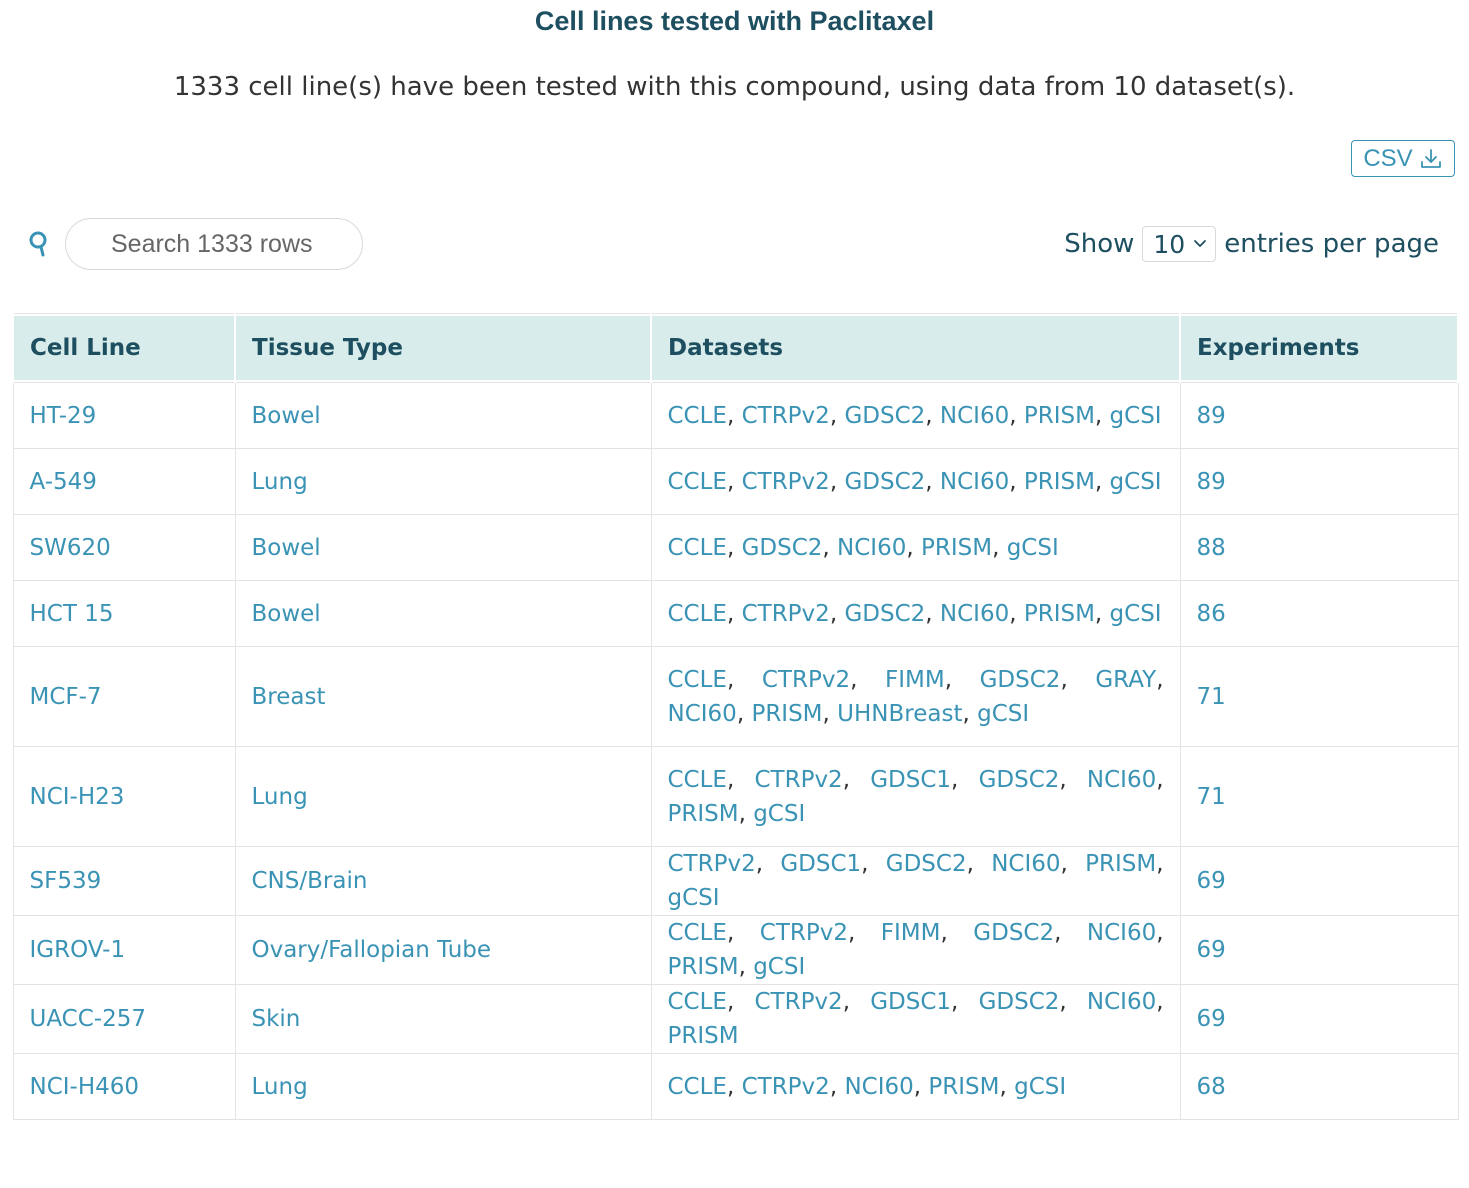 Image resolution: width=1469 pixels, height=1188 pixels. What do you see at coordinates (1211, 614) in the screenshot?
I see `experiments-cell-link: 86` at bounding box center [1211, 614].